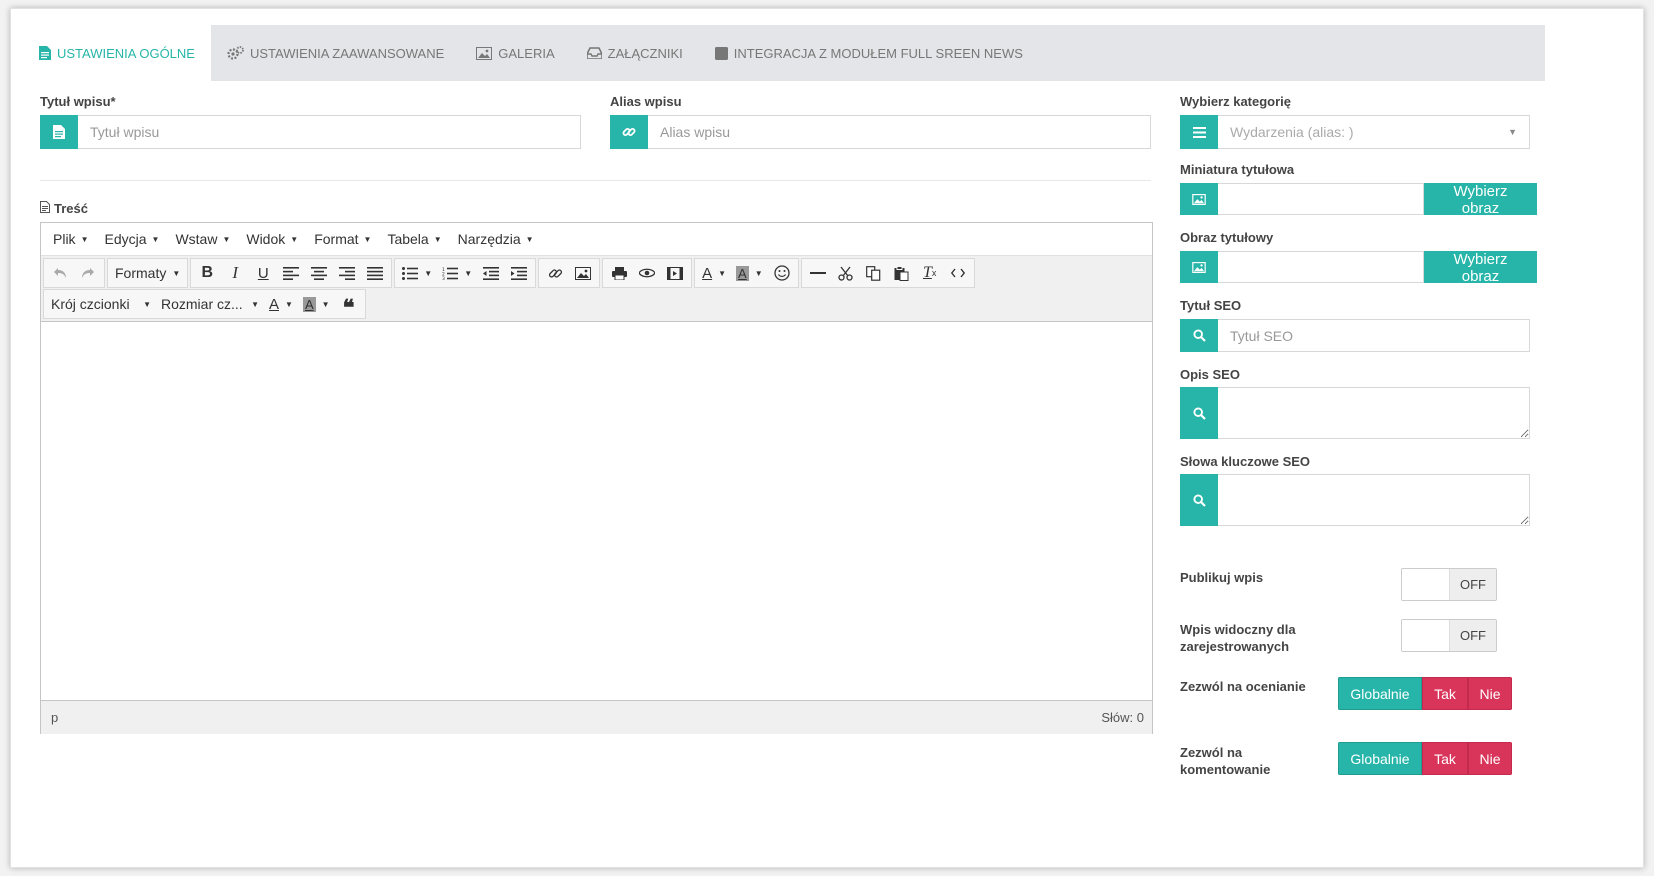 The height and width of the screenshot is (876, 1654). What do you see at coordinates (125, 239) in the screenshot?
I see `menu-label: Edycja` at bounding box center [125, 239].